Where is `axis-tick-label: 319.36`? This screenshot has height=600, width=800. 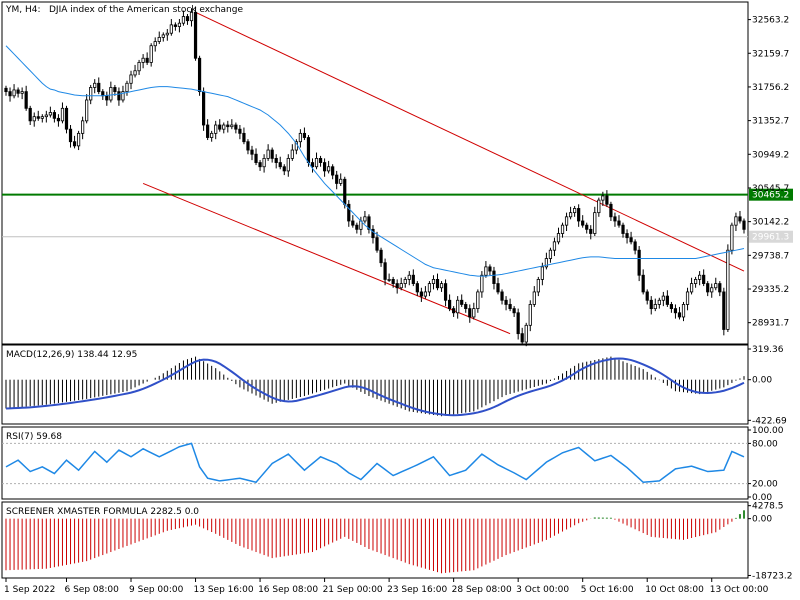 axis-tick-label: 319.36 is located at coordinates (768, 350).